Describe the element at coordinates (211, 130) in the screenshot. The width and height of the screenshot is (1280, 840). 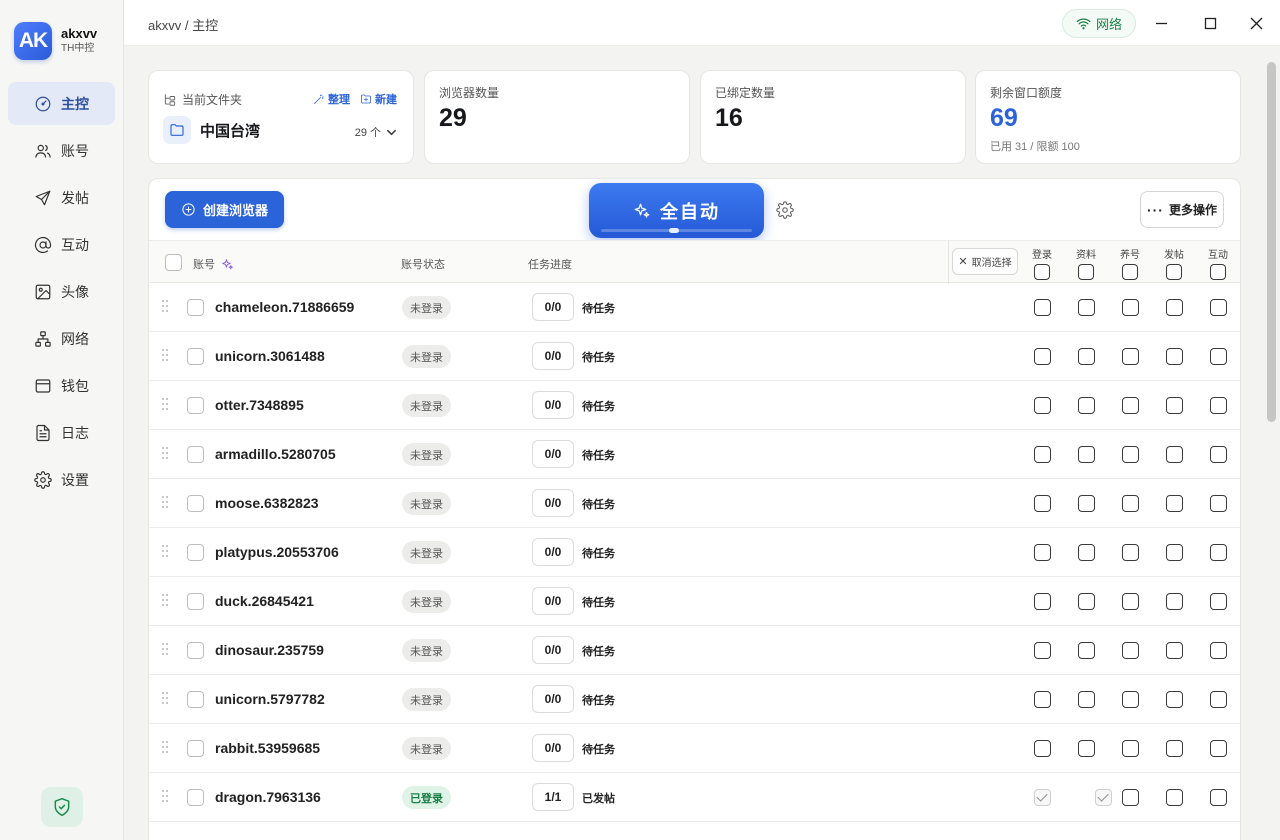
I see `folder-selector: 中国台湾` at that location.